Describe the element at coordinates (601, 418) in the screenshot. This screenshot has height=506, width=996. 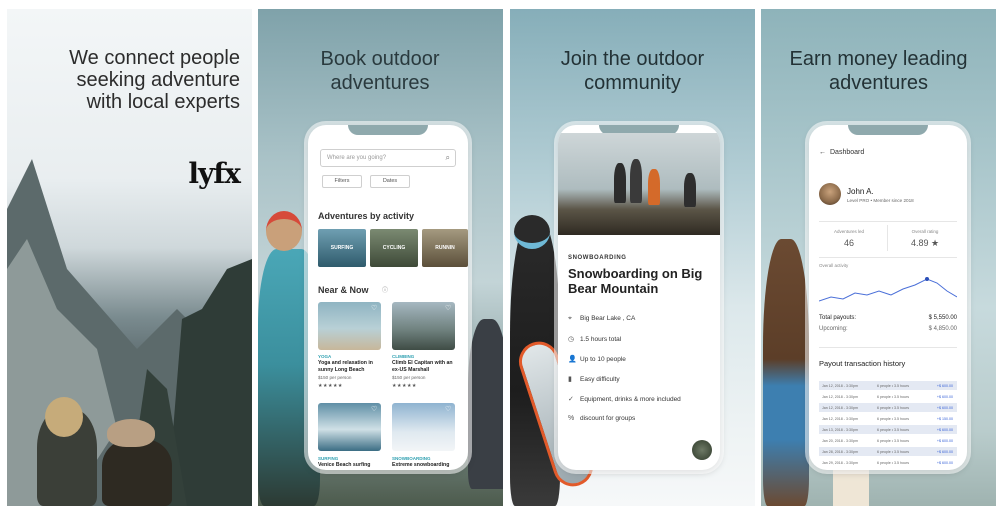
I see `feature-row: % discount for groups` at that location.